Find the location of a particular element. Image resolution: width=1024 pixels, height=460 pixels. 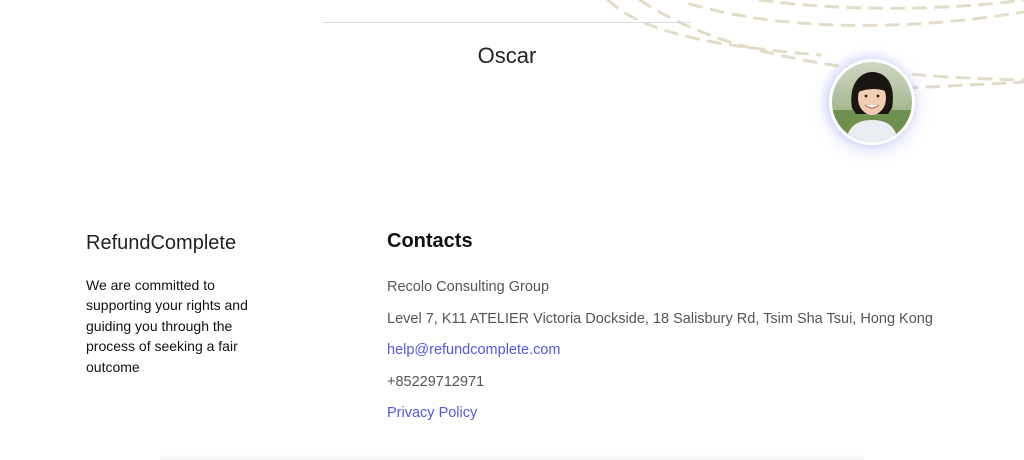

privacy-policy-item: Privacy Policy is located at coordinates (432, 413).